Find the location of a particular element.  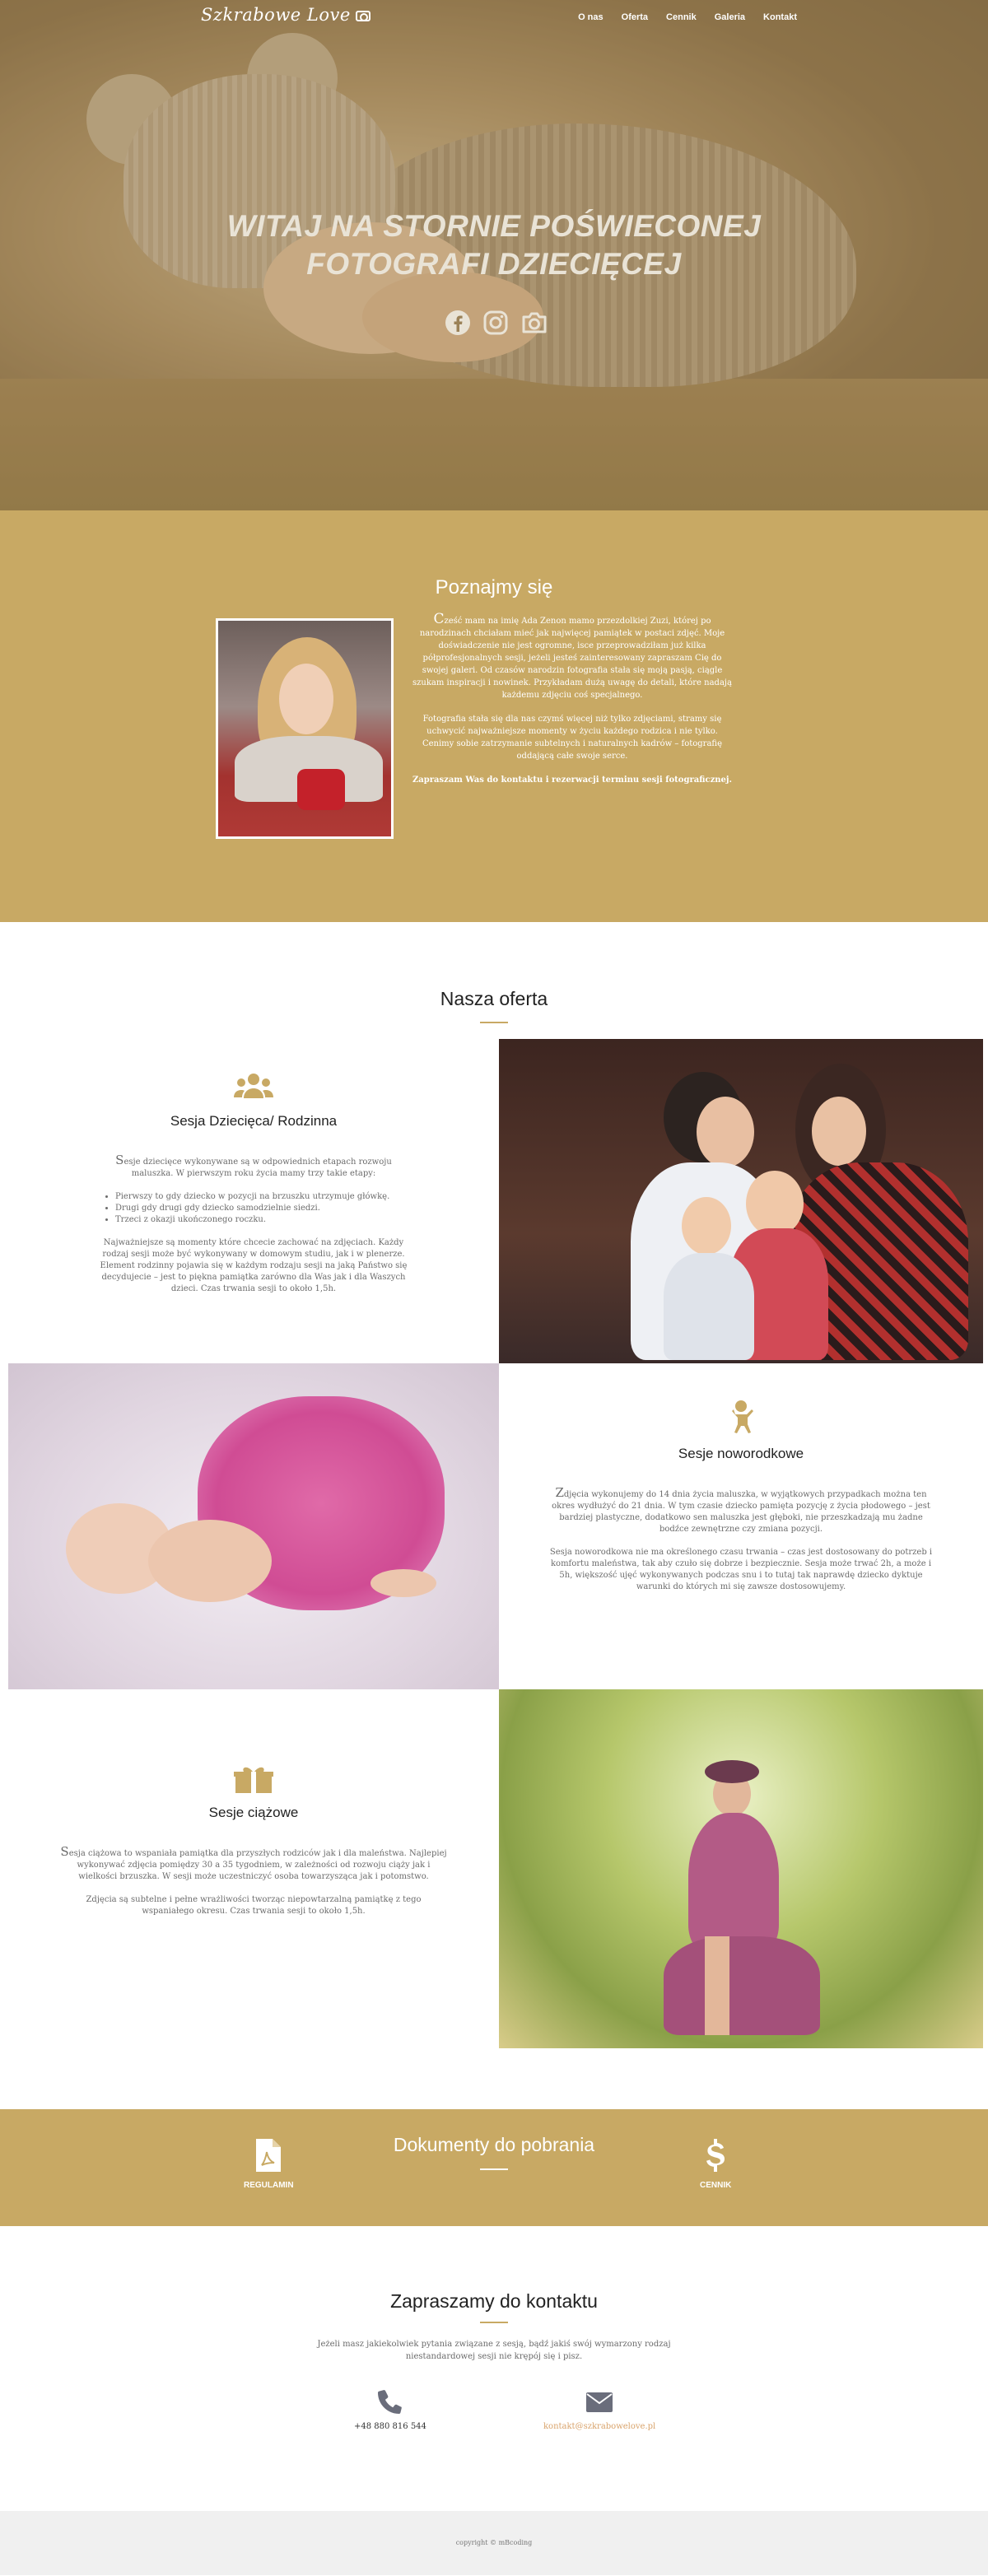

menu-item-kontakt: Kontakt is located at coordinates (780, 17).